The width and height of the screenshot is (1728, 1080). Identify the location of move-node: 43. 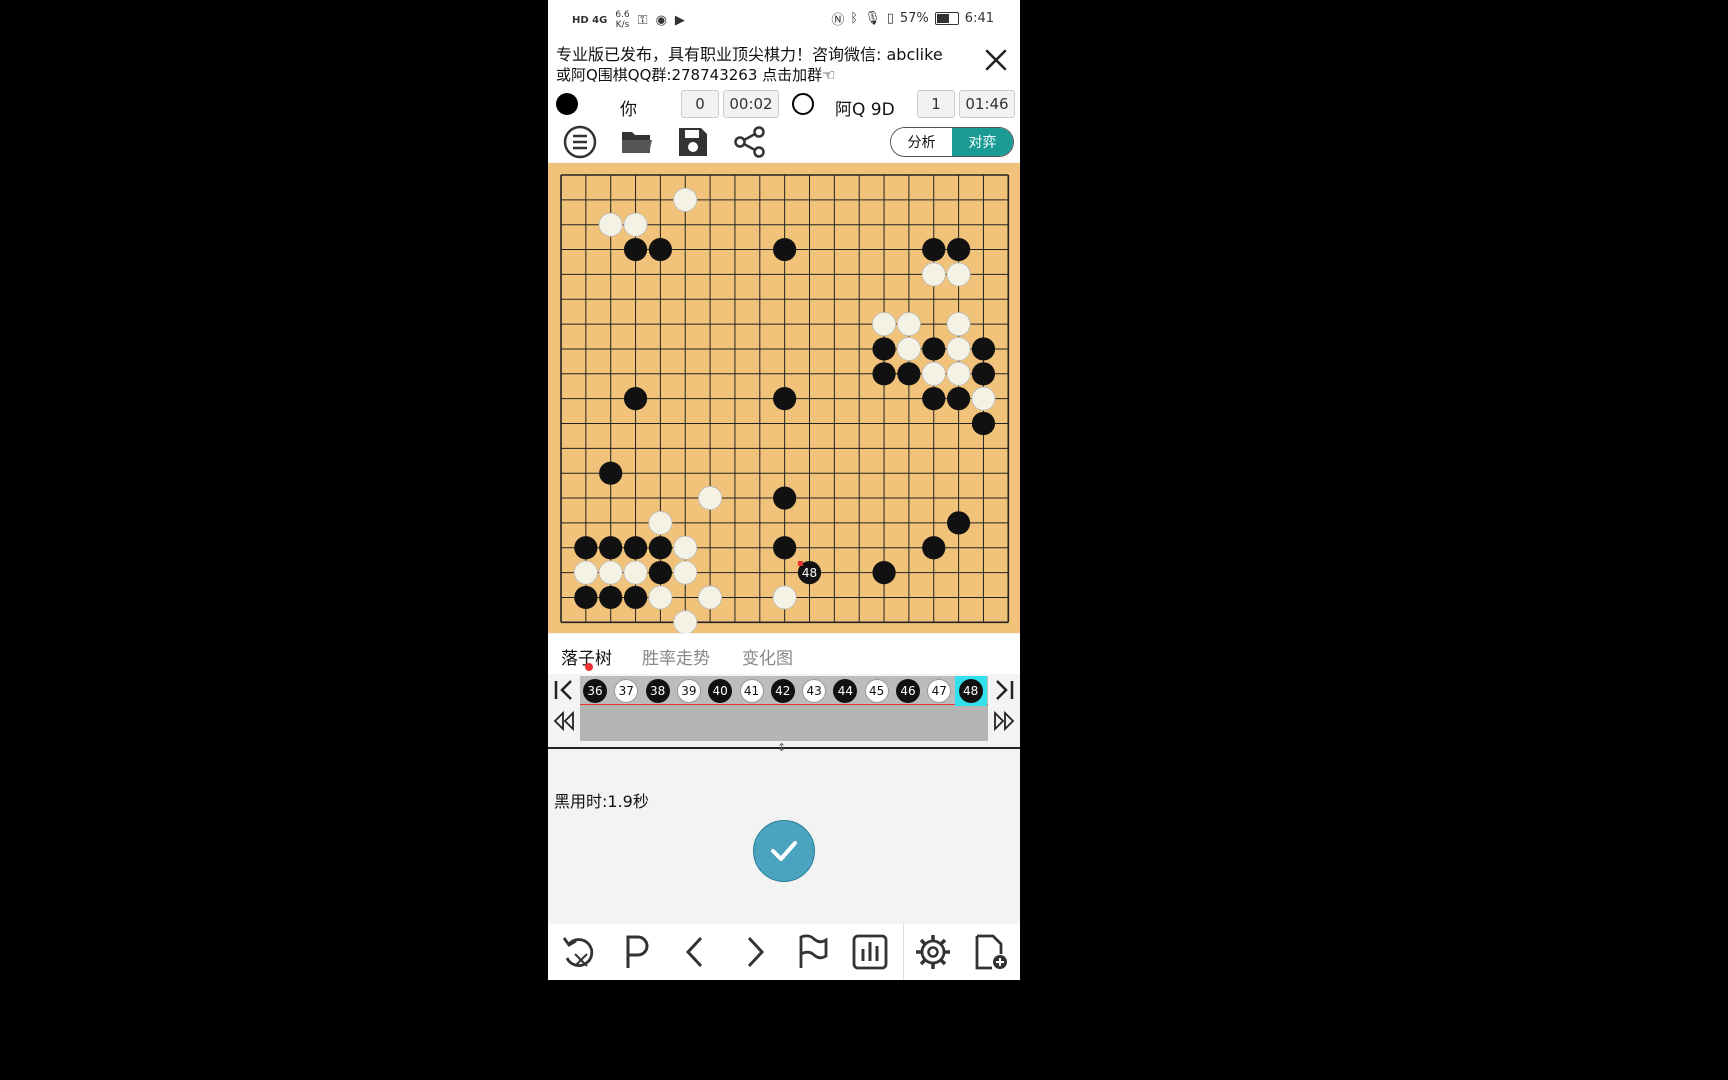
(814, 691).